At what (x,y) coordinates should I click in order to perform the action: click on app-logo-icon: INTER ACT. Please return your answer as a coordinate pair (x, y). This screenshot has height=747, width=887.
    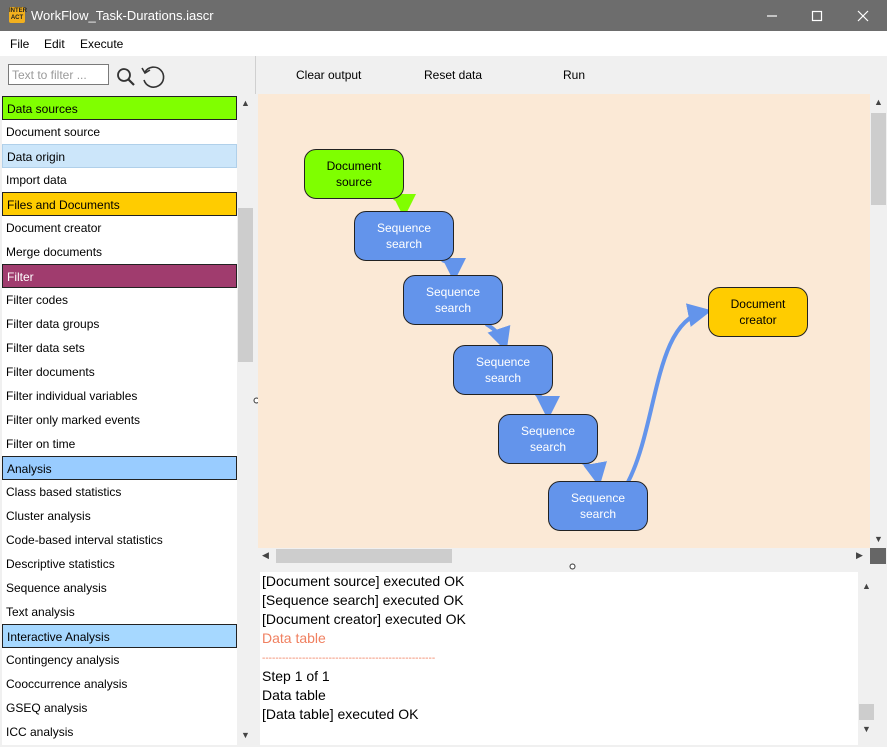
    Looking at the image, I should click on (18, 15).